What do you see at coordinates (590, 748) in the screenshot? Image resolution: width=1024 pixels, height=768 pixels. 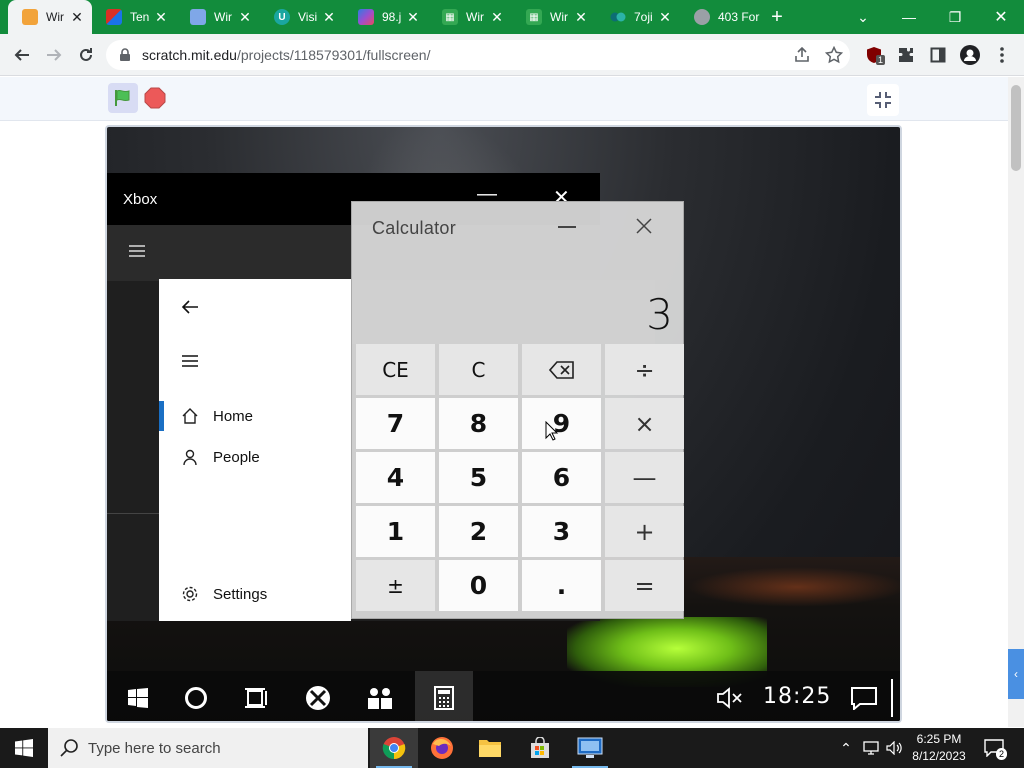 I see `taskbar-remote-desktop` at bounding box center [590, 748].